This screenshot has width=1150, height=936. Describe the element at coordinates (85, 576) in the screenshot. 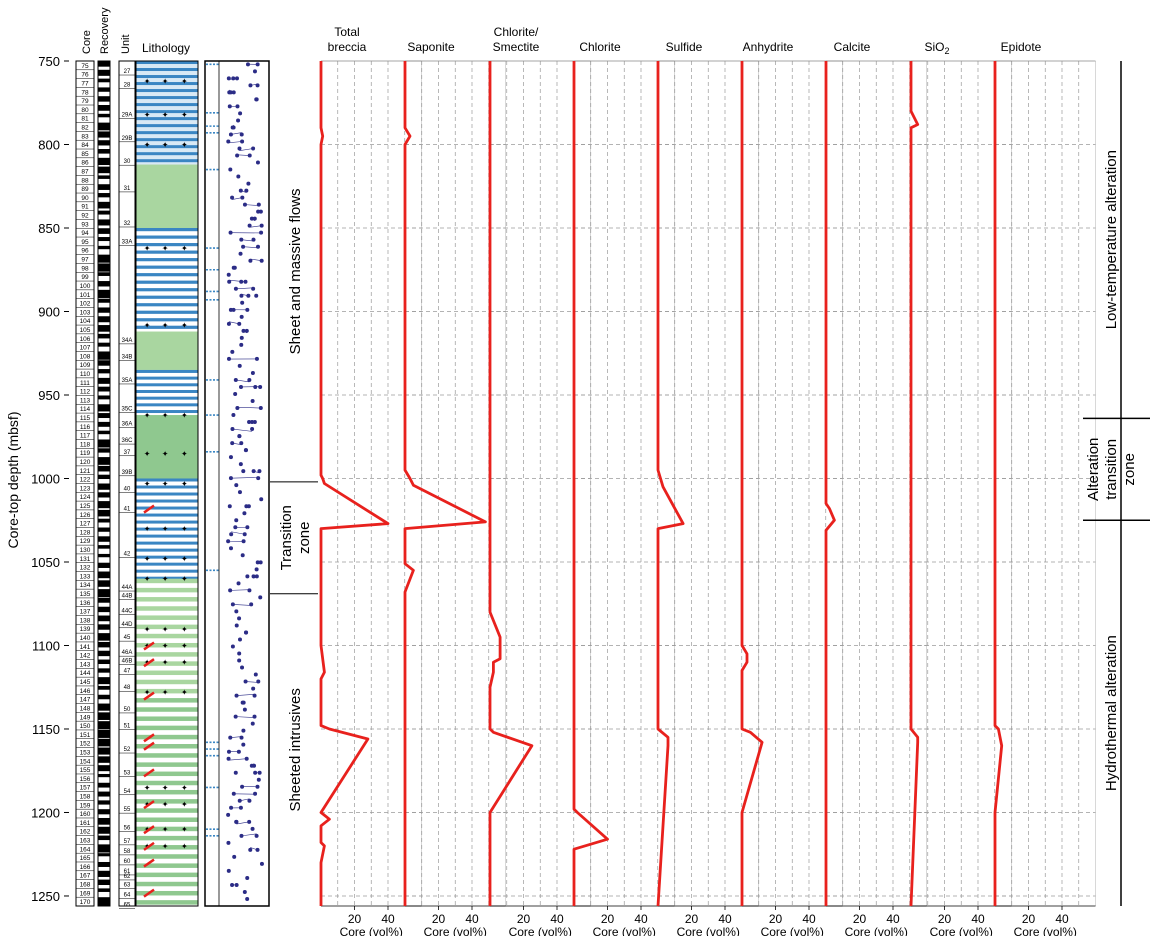

I see `core-number: 133` at that location.